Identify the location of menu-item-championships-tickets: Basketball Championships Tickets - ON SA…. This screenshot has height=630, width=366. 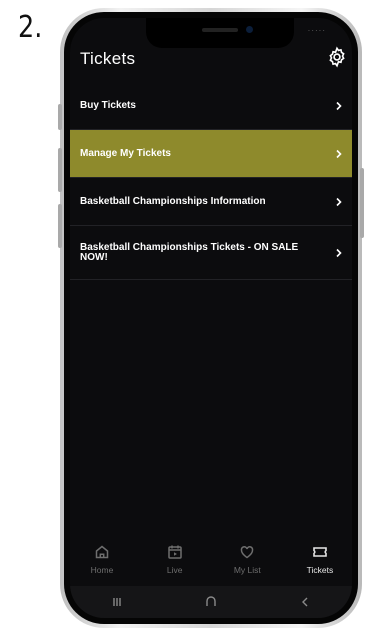
(211, 253).